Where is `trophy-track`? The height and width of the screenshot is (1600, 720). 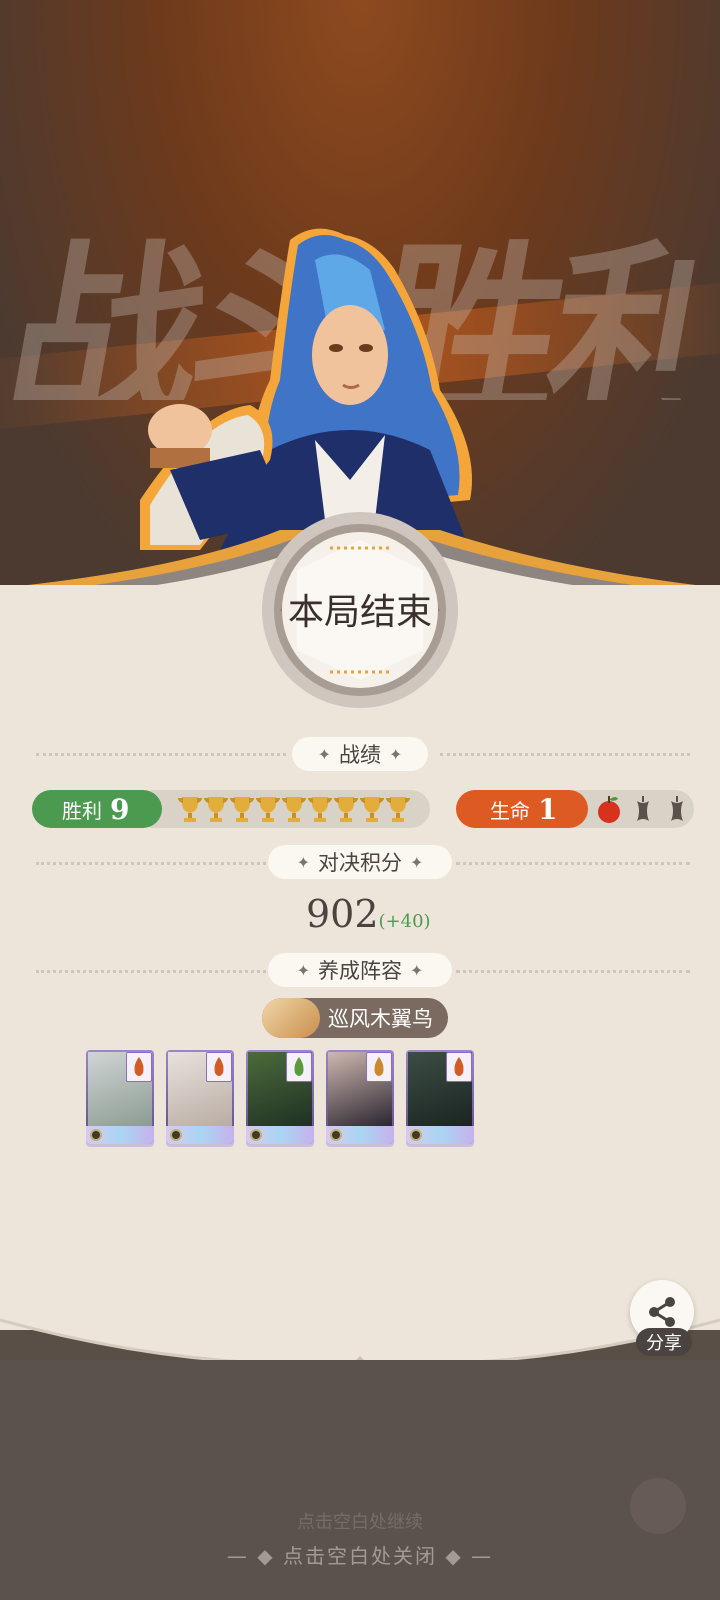 trophy-track is located at coordinates (290, 809).